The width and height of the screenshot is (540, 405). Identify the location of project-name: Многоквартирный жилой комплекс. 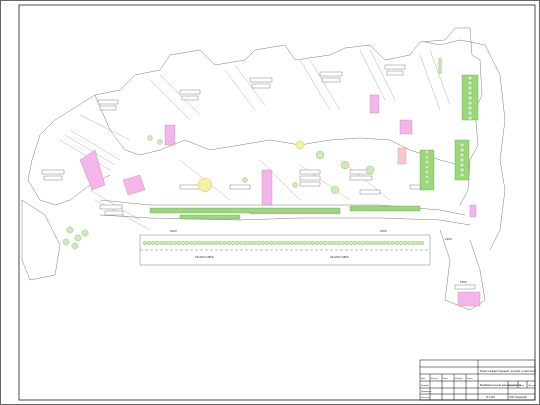
(508, 371).